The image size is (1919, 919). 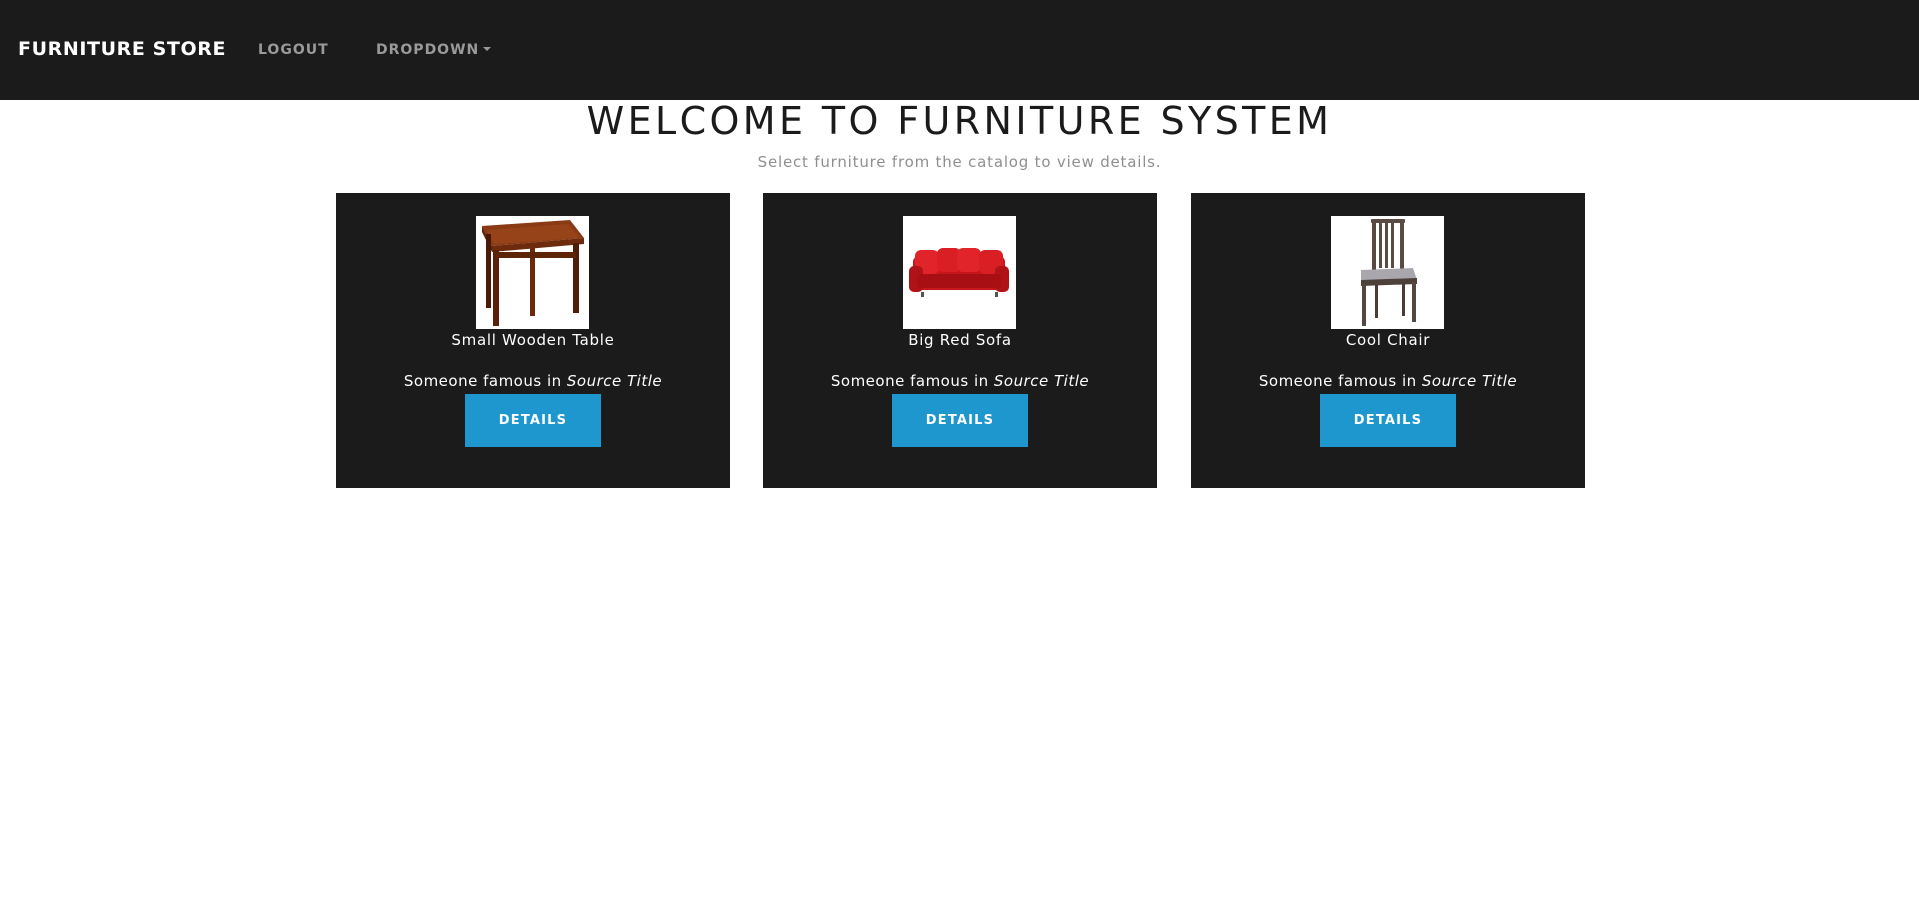 I want to click on product-name: Small Wooden Table, so click(x=533, y=340).